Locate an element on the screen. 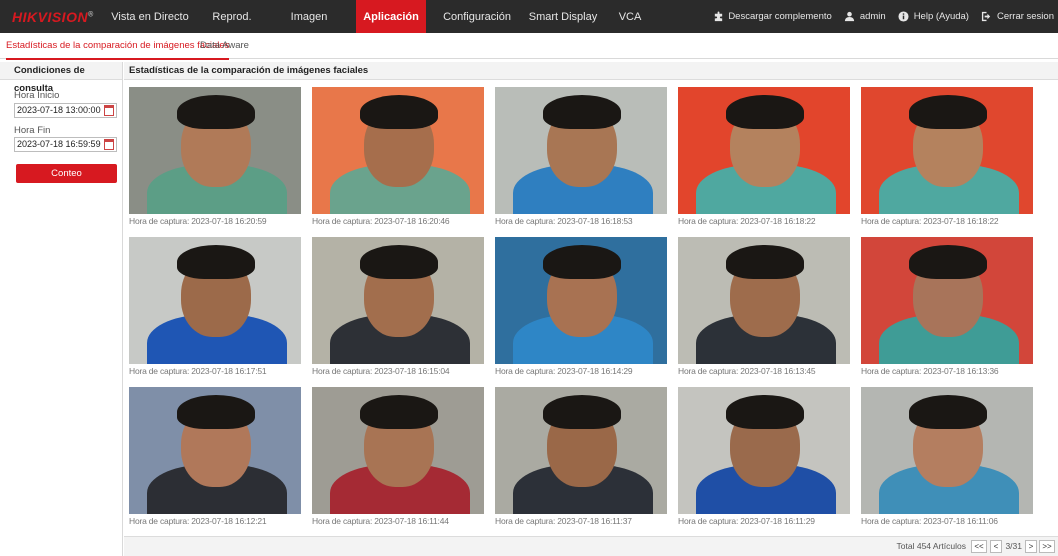 The height and width of the screenshot is (556, 1058). end-time-value: 2023-07-18 16:59:59 is located at coordinates (59, 144).